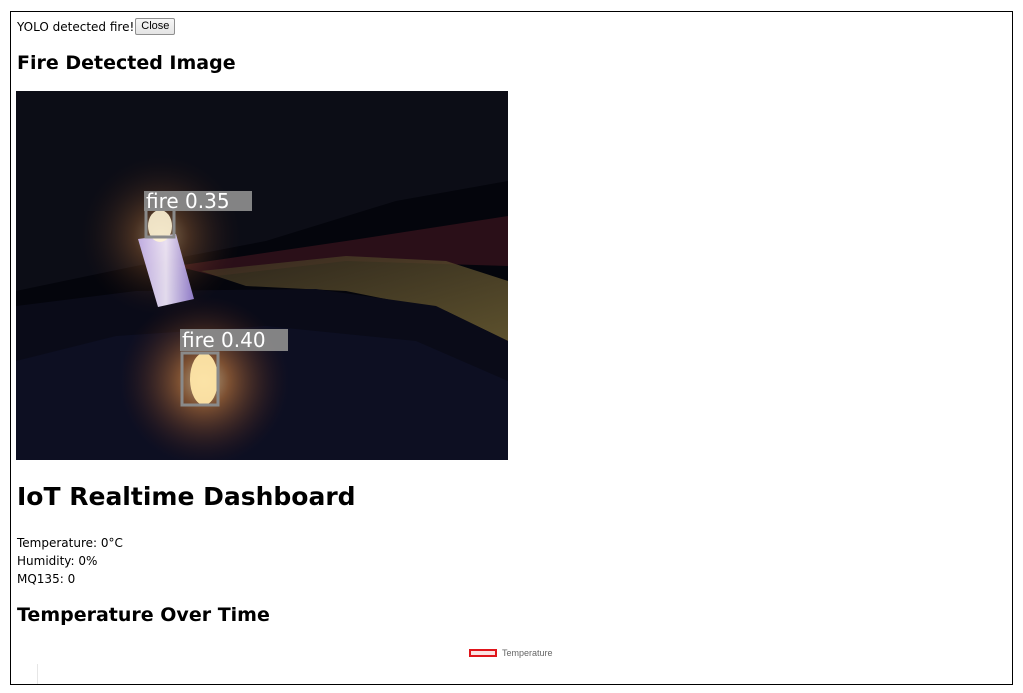 This screenshot has height=693, width=1023. Describe the element at coordinates (143, 615) in the screenshot. I see `temperature-chart-title: Temperature Over Time` at that location.